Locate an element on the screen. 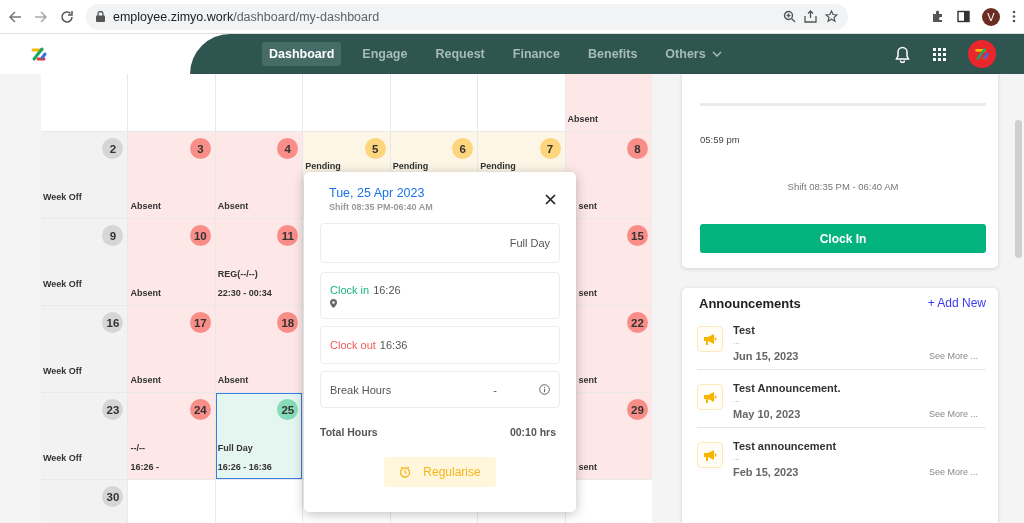 Image resolution: width=1024 pixels, height=523 pixels. day-status-label: REG(--/--) is located at coordinates (238, 274).